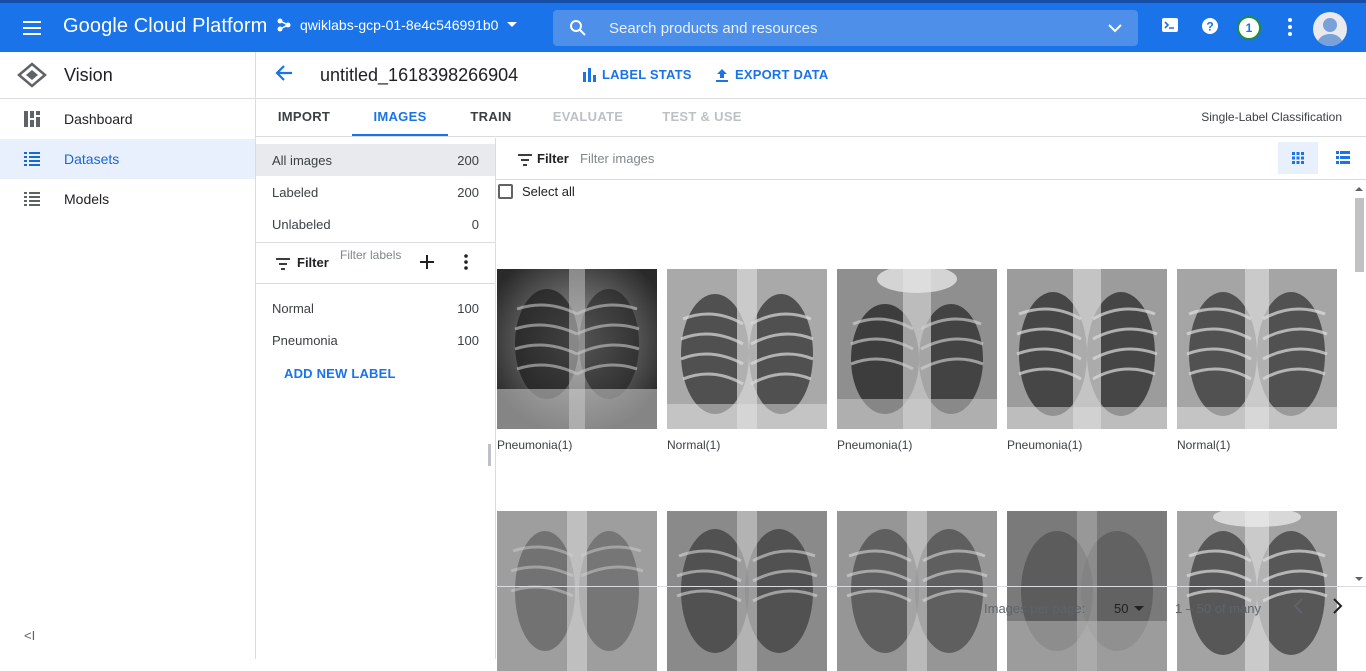 Image resolution: width=1366 pixels, height=671 pixels. Describe the element at coordinates (1249, 28) in the screenshot. I see `notifications-badge: 1` at that location.